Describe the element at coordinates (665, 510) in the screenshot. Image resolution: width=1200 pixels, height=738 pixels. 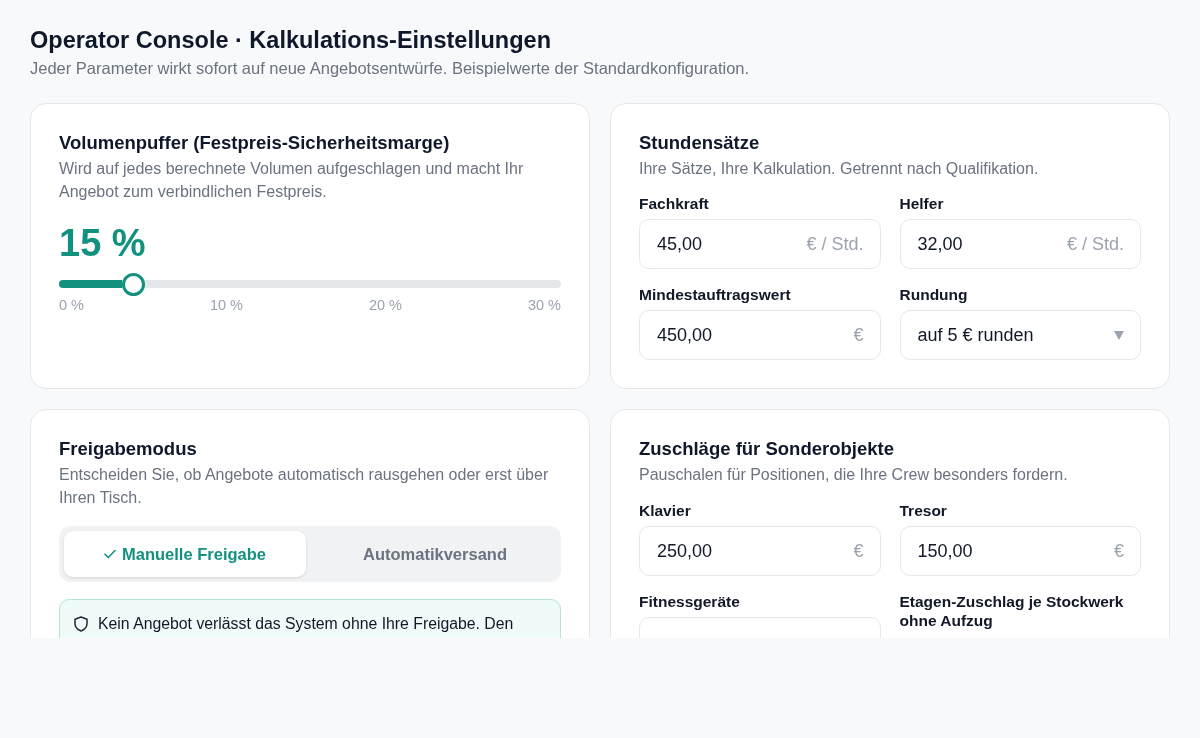
I see `field-label: Klavier` at that location.